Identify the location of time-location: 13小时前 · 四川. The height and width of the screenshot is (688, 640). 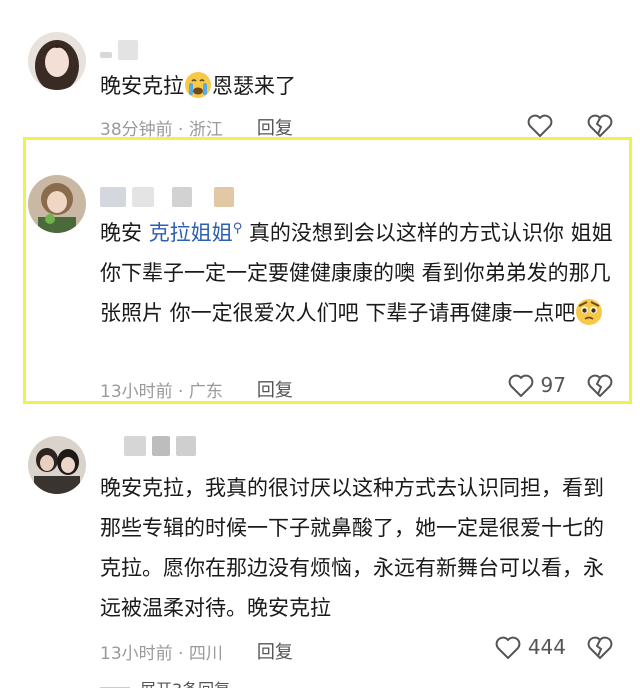
(161, 653).